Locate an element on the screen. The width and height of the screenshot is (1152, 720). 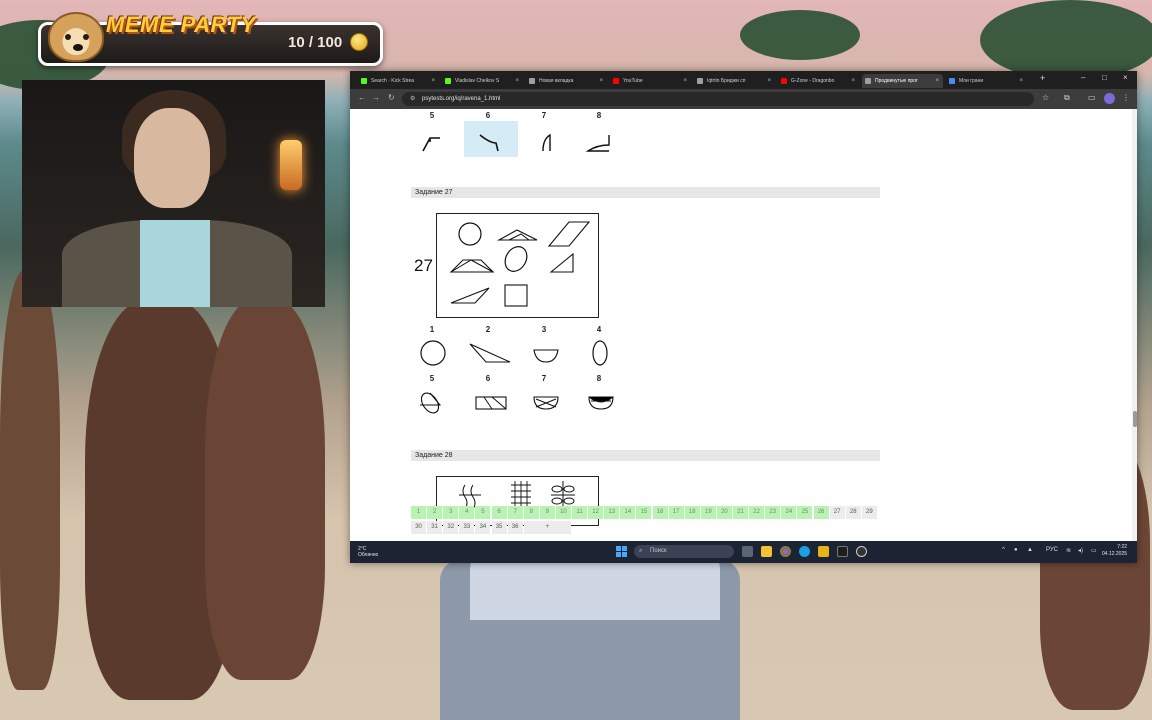
question-nav-cell: 8 is located at coordinates (531, 512).